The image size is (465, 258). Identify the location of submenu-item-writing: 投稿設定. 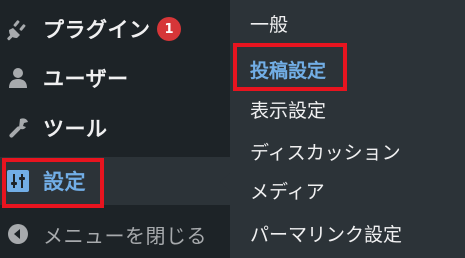
(288, 69).